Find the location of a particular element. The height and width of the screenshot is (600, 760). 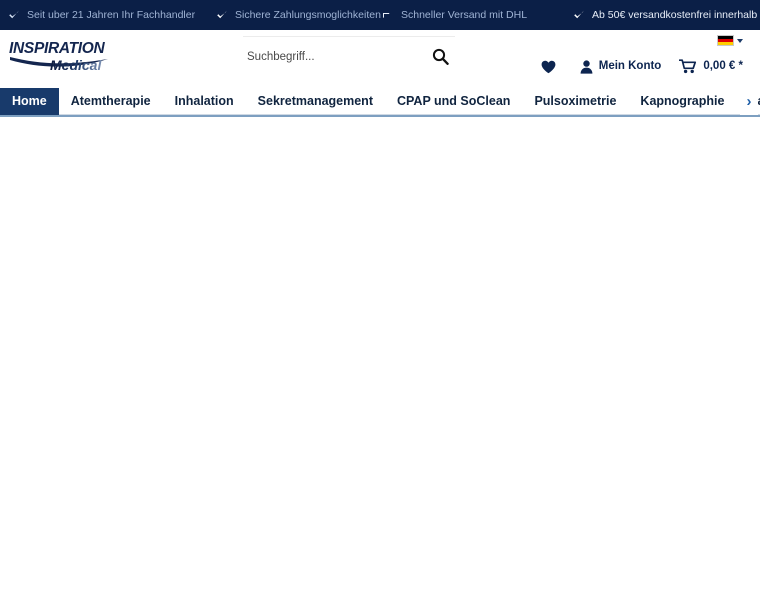

chevron-down-icon is located at coordinates (740, 40).